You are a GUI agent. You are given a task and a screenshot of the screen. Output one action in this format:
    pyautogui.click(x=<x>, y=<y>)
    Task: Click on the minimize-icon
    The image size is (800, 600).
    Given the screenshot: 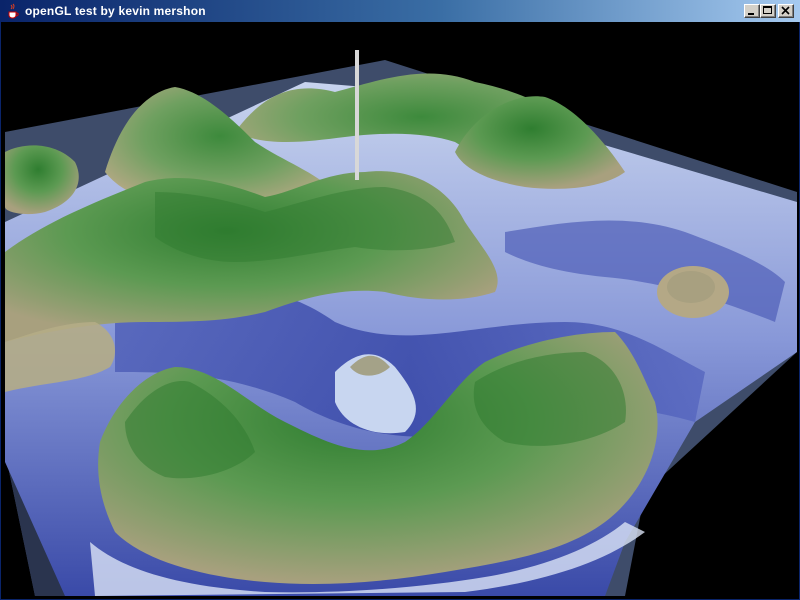 What is the action you would take?
    pyautogui.click(x=751, y=14)
    